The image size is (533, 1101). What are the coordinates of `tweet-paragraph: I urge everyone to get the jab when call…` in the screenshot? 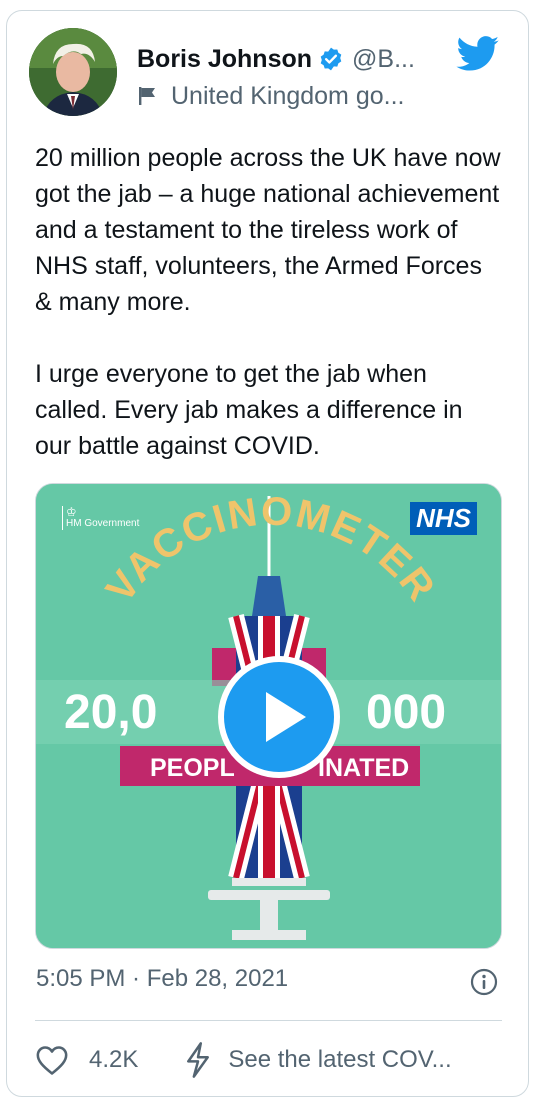 It's located at (249, 410).